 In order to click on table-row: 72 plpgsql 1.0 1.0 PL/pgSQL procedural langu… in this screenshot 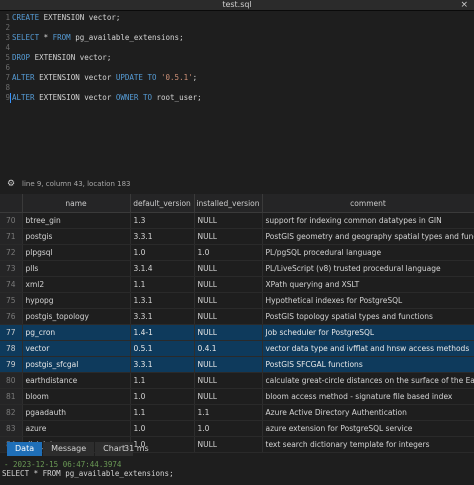, I will do `click(237, 252)`.